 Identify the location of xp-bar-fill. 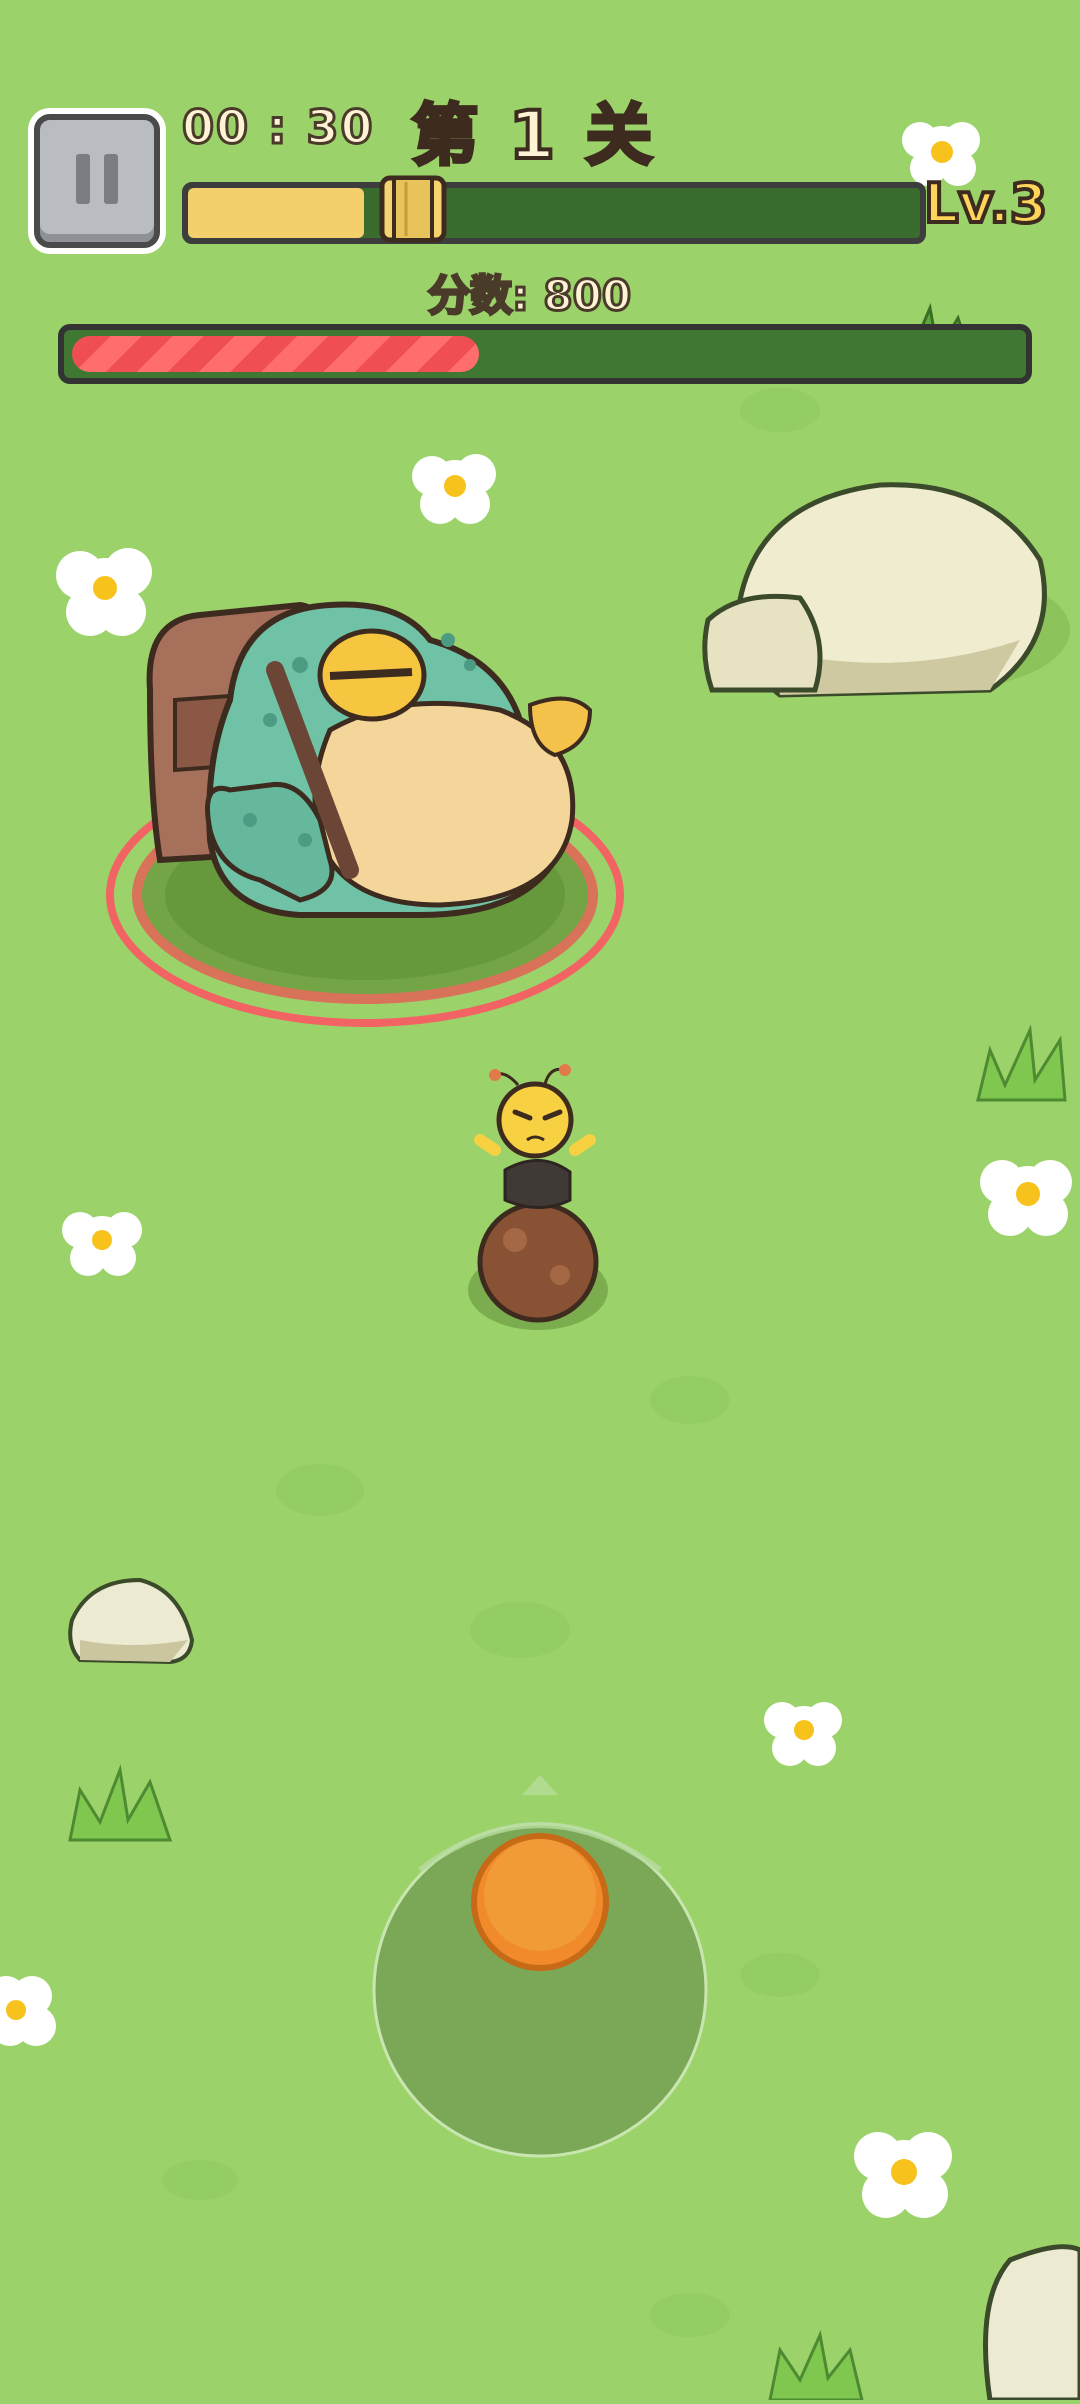
(276, 213).